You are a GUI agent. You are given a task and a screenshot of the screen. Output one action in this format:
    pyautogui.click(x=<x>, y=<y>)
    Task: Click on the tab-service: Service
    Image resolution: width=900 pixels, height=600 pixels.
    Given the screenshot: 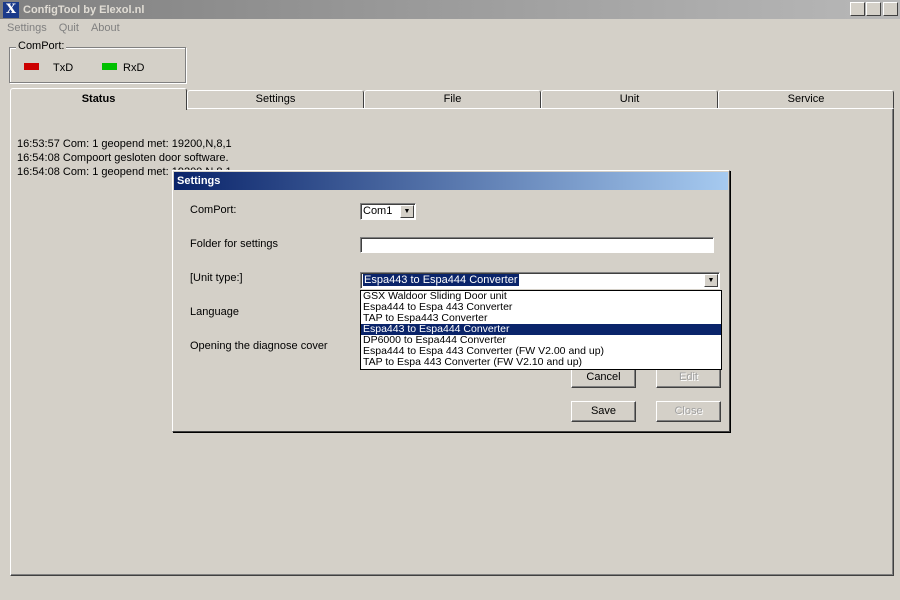 What is the action you would take?
    pyautogui.click(x=806, y=99)
    